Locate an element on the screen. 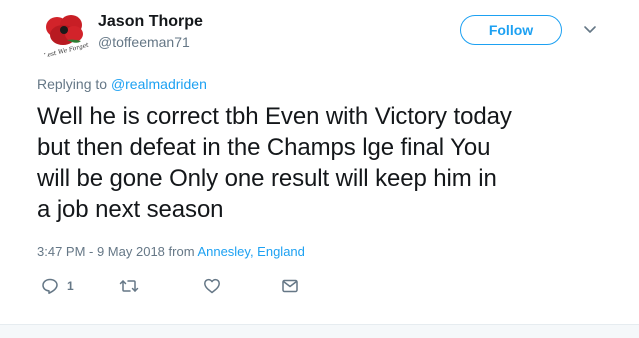  reply-button: 1 is located at coordinates (57, 286).